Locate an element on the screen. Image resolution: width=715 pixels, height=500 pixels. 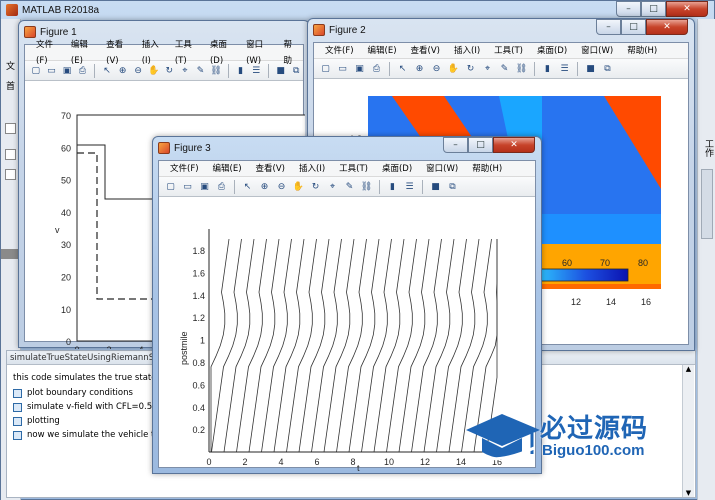
workspace-tab-label: 工作 is located at coordinates (707, 148).